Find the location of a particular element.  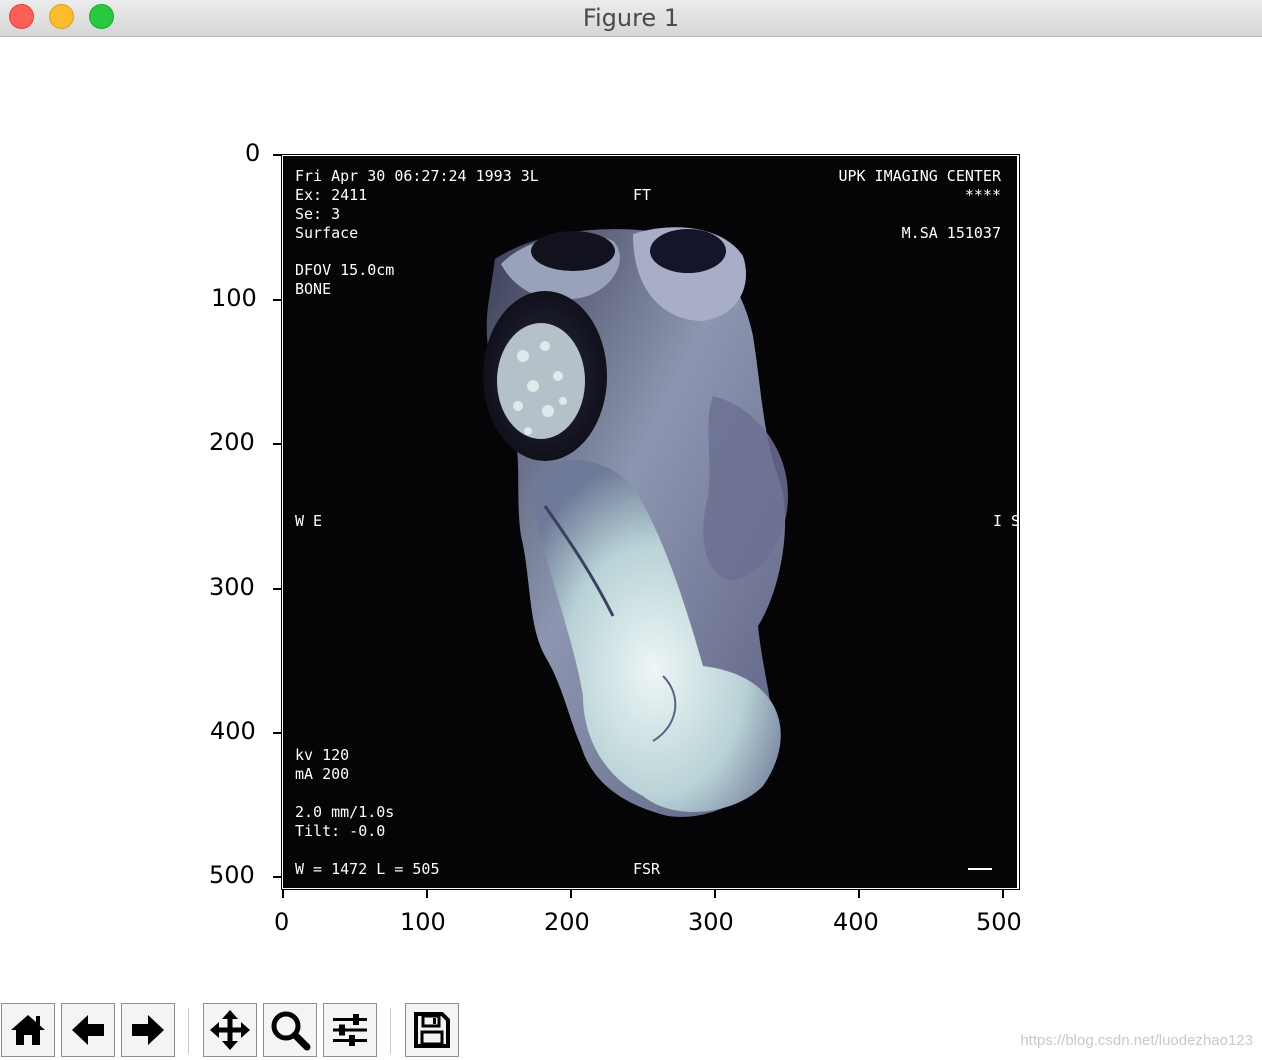

x-tick-label: 100 is located at coordinates (423, 922).